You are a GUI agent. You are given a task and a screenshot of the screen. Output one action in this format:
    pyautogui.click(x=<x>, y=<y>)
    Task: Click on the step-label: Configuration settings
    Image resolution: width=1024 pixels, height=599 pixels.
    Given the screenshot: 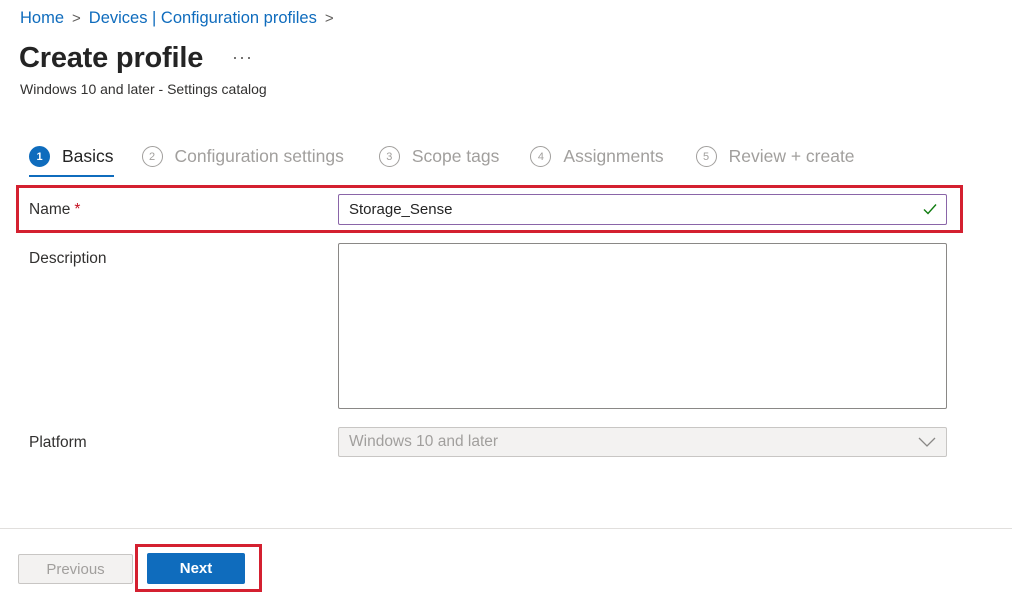 What is the action you would take?
    pyautogui.click(x=259, y=156)
    